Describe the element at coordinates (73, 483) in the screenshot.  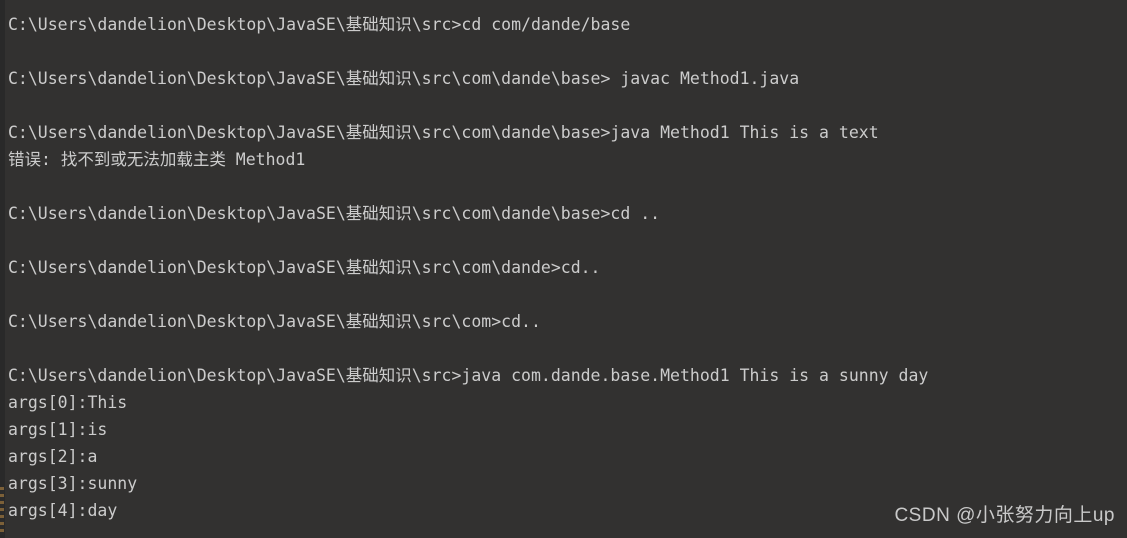
I see `terminal-output-line: args[3]:sunny` at that location.